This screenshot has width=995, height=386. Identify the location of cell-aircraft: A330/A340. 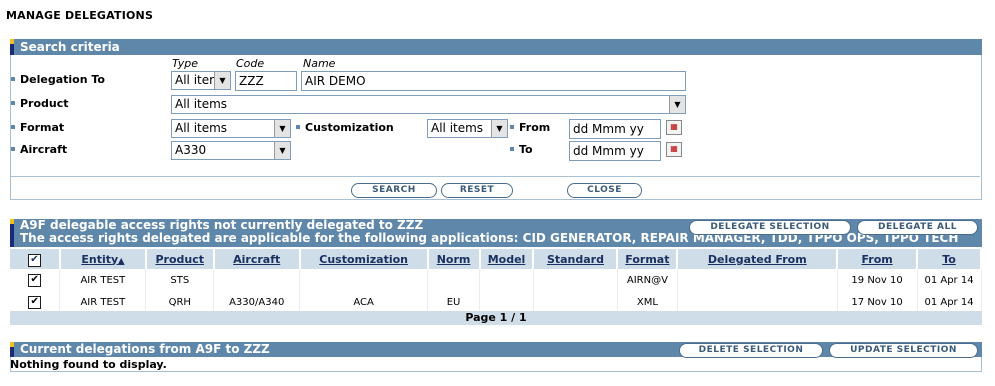
(257, 302).